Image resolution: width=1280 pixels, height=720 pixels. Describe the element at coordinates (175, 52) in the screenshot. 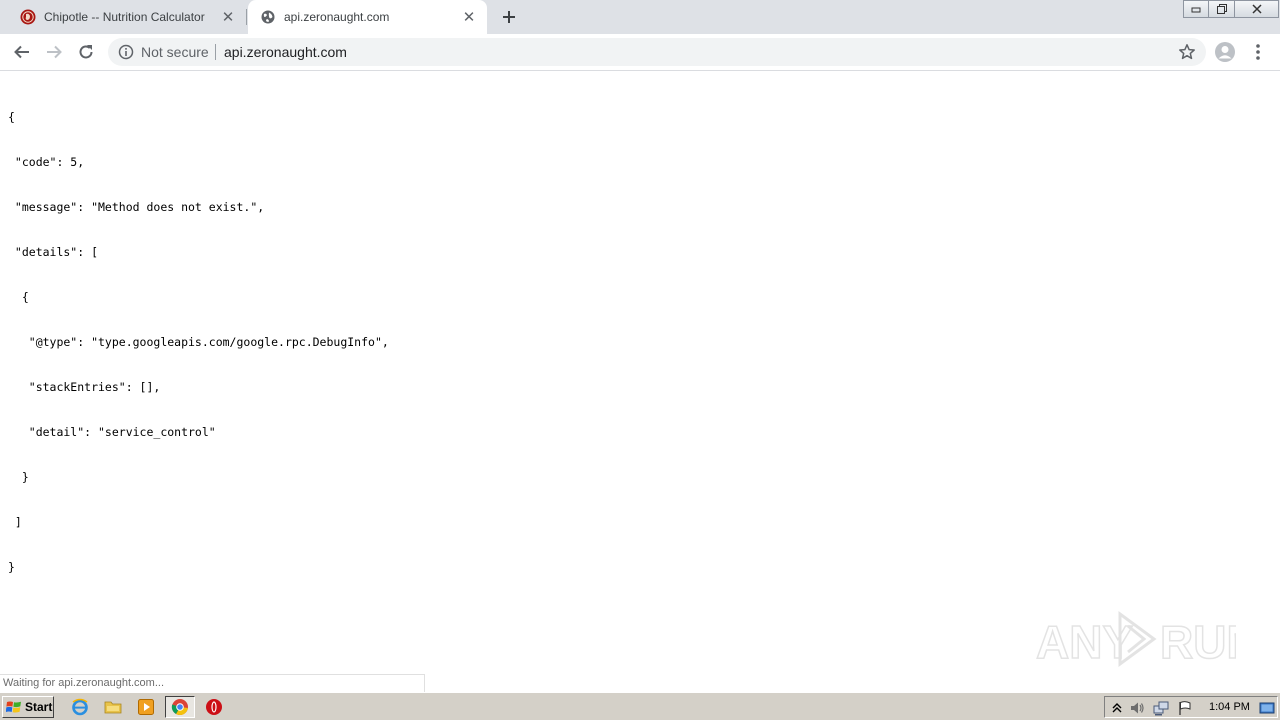

I see `security-status: Not secure` at that location.